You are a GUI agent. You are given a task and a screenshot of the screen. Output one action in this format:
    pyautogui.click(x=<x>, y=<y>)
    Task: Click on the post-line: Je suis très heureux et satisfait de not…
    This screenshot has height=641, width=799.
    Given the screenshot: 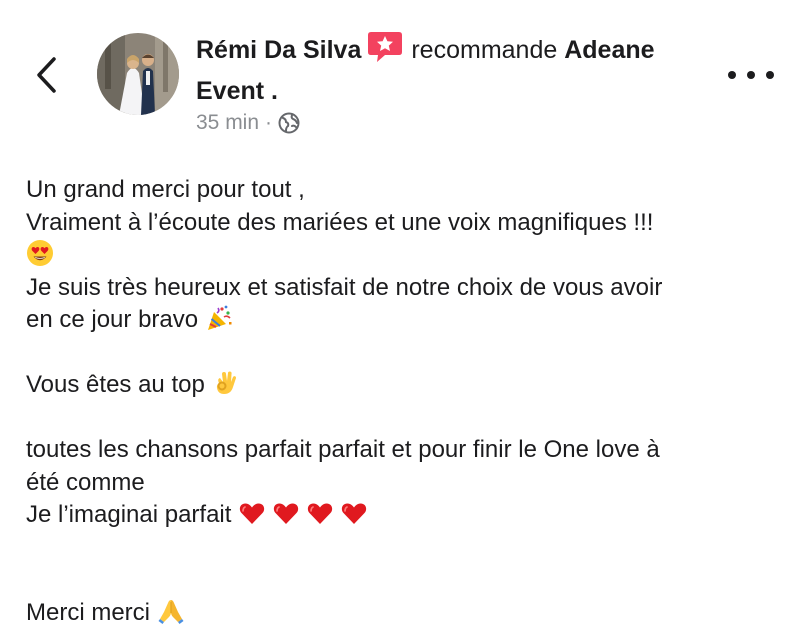 What is the action you would take?
    pyautogui.click(x=344, y=287)
    